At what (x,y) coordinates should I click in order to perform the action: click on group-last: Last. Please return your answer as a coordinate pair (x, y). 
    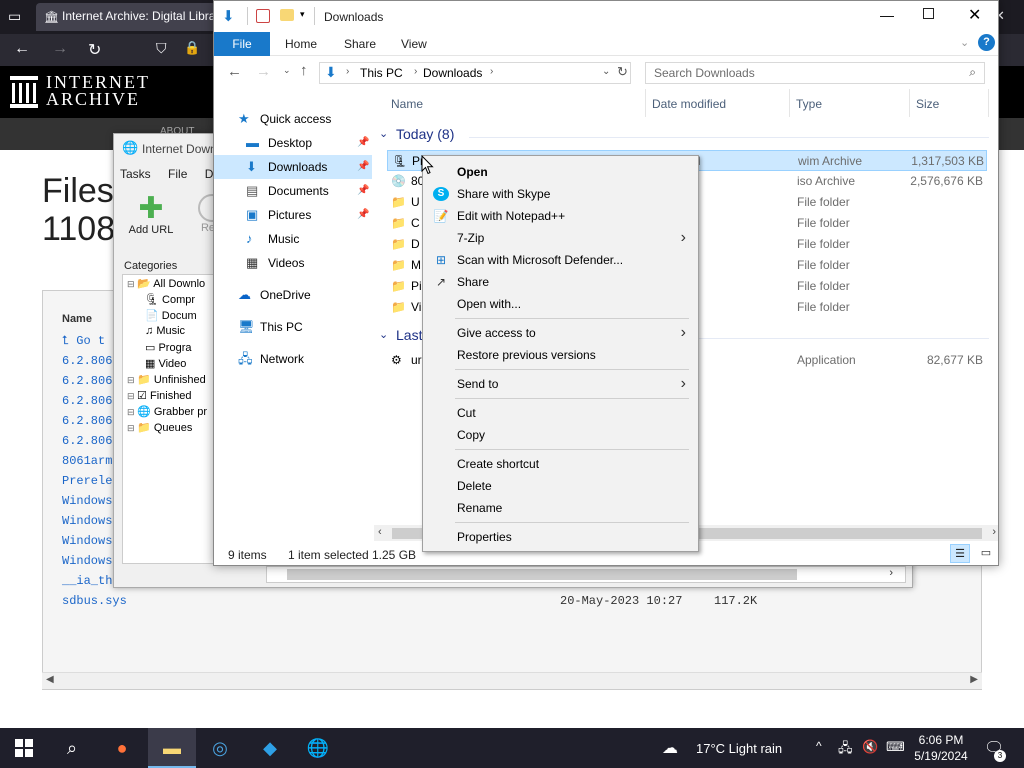
    Looking at the image, I should click on (409, 335).